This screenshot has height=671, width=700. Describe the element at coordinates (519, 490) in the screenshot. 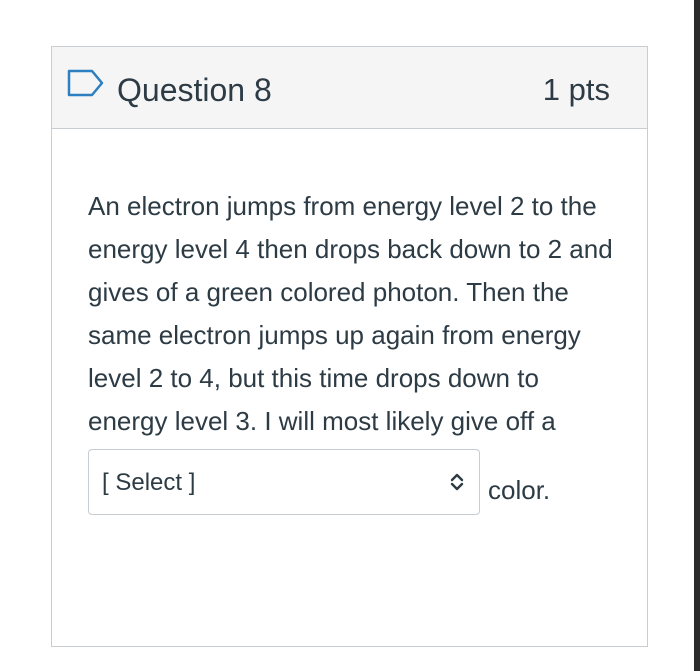

I see `answer-suffix-text: color.` at that location.